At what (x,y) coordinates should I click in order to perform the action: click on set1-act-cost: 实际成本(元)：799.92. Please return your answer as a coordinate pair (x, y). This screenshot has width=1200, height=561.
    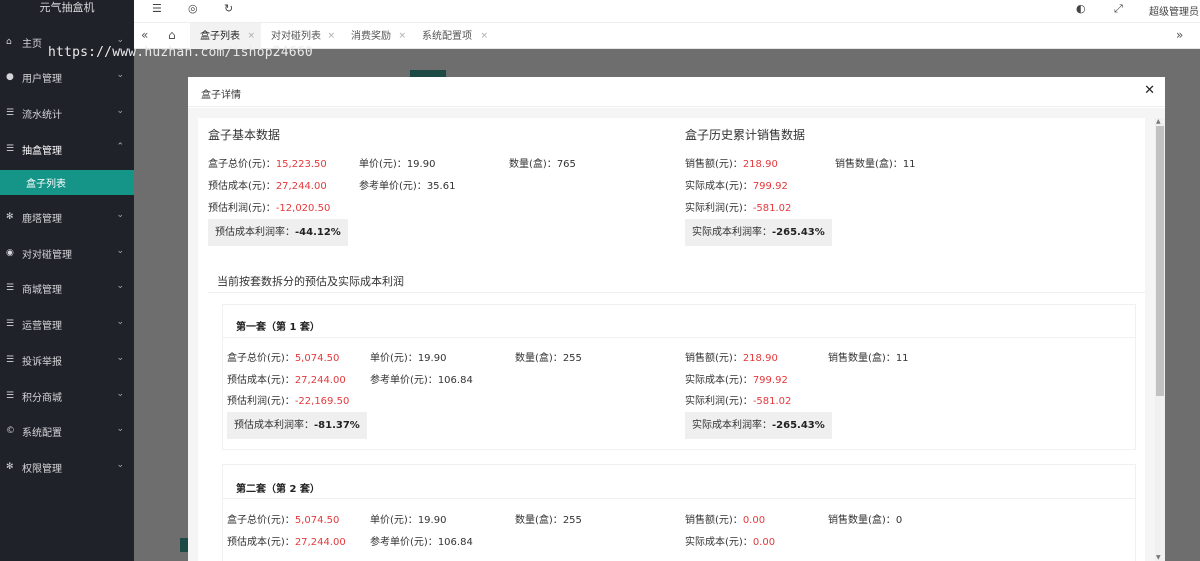
    Looking at the image, I should click on (736, 380).